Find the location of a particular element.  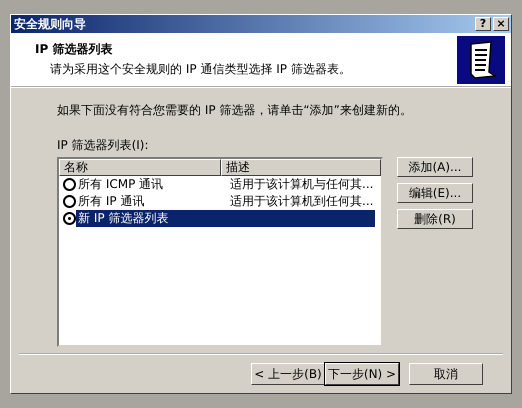

filter-name: 所有 IP 通讯 is located at coordinates (151, 201).